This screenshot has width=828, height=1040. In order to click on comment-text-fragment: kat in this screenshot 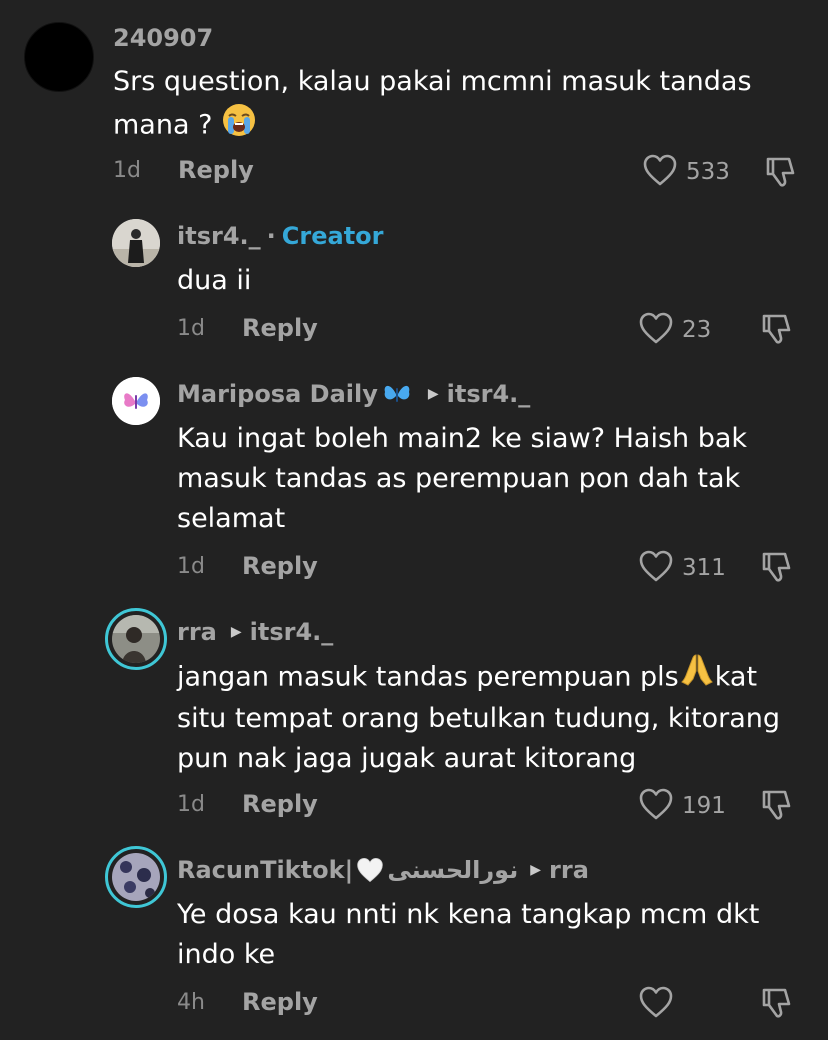, I will do `click(736, 677)`.